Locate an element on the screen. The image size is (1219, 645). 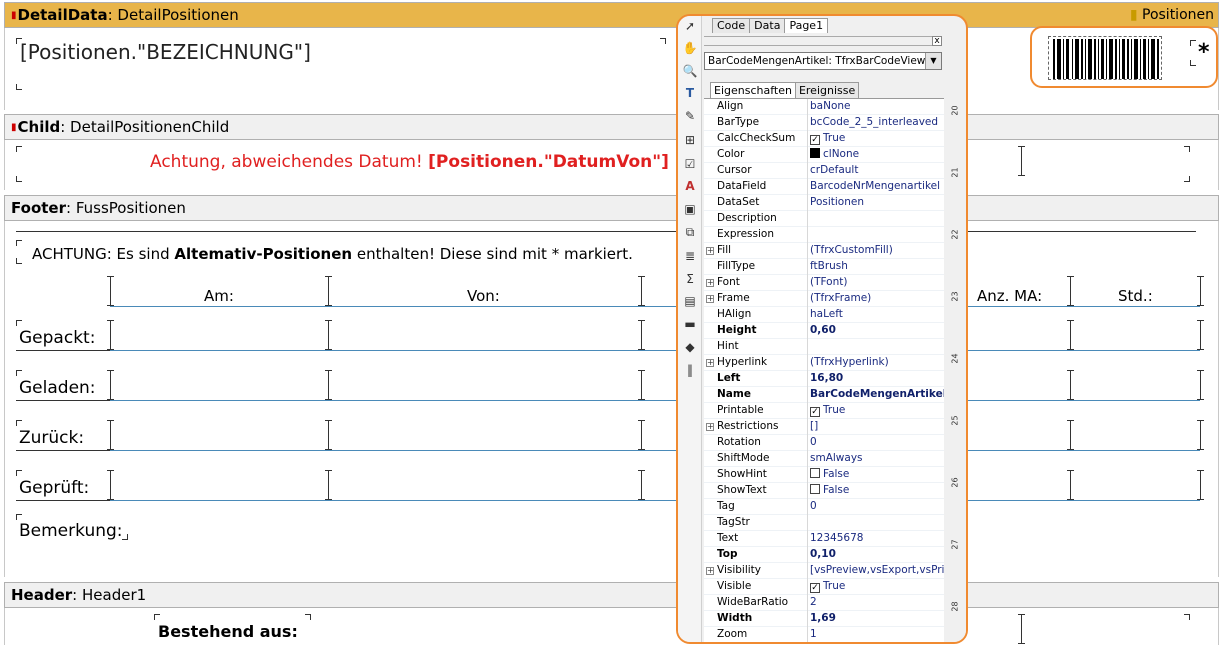
property-row-printable: Printable ✓ True is located at coordinates (824, 411).